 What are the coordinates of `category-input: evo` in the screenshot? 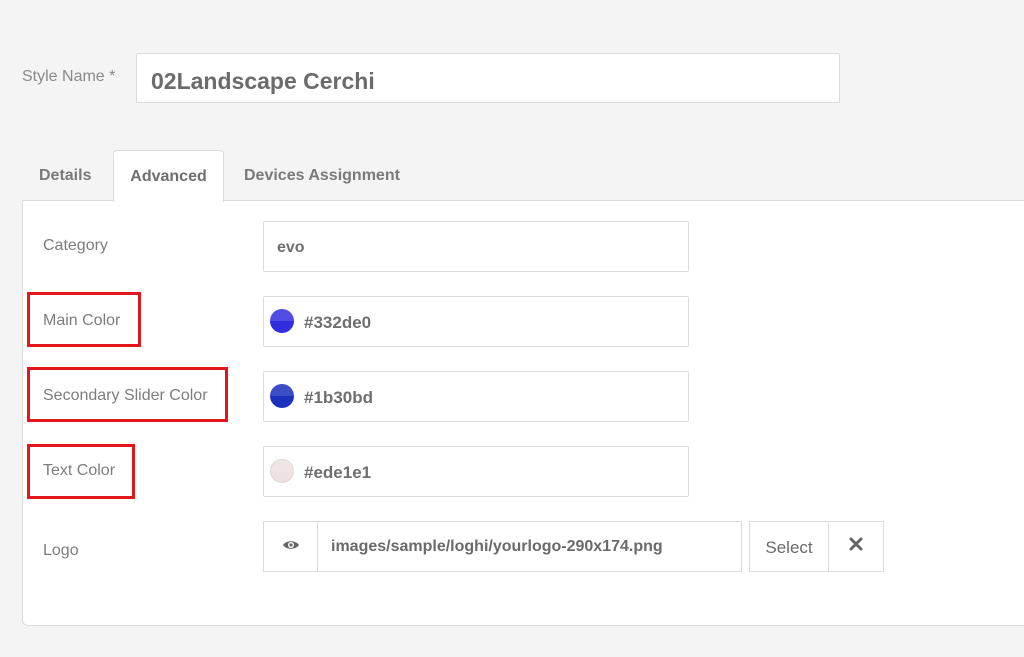 It's located at (476, 246).